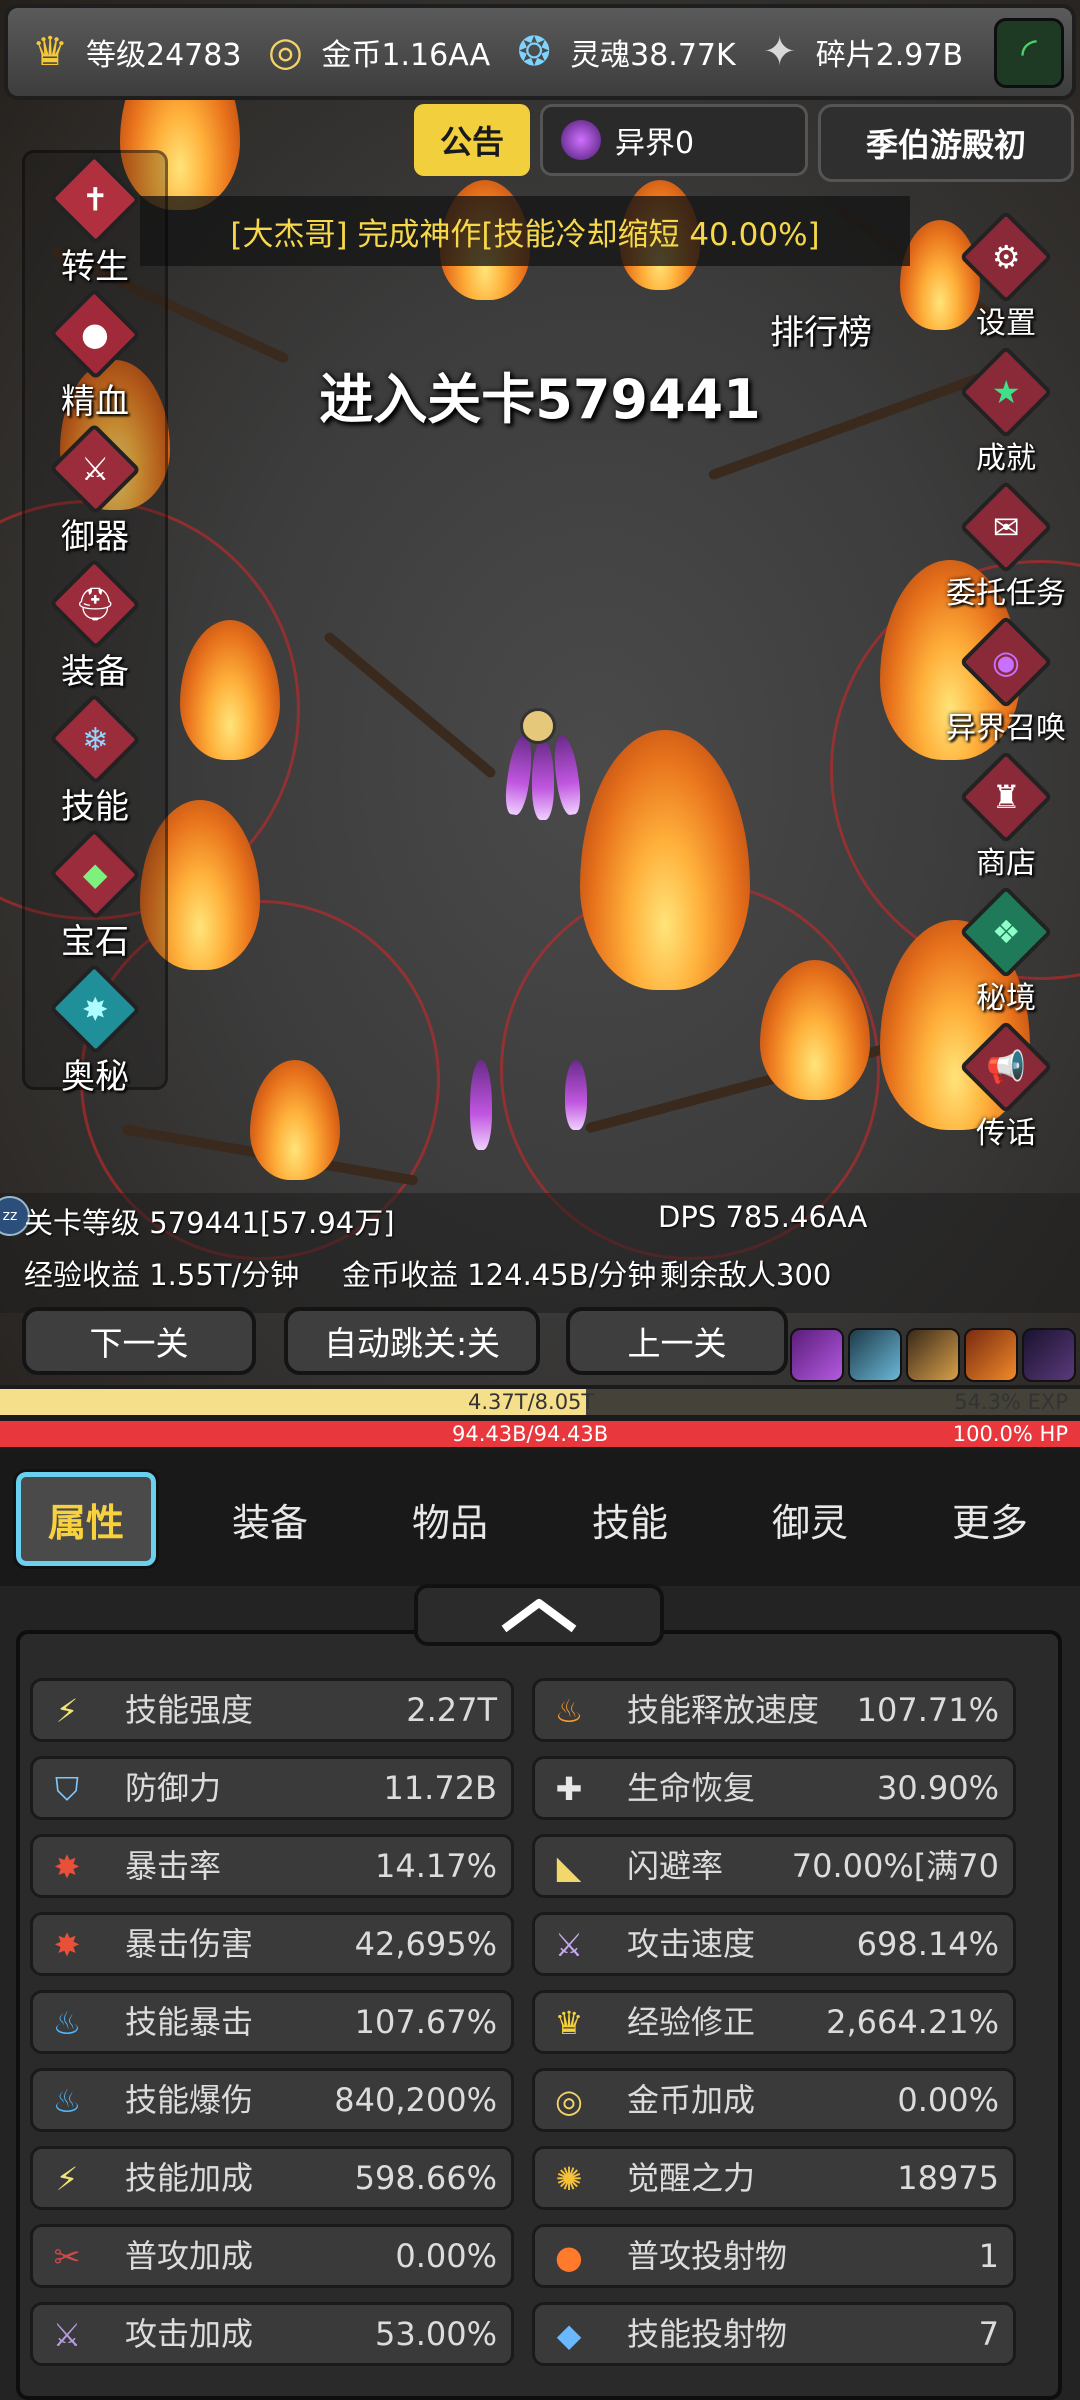 The height and width of the screenshot is (2400, 1080). I want to click on skill-slot-4-icon, so click(991, 1355).